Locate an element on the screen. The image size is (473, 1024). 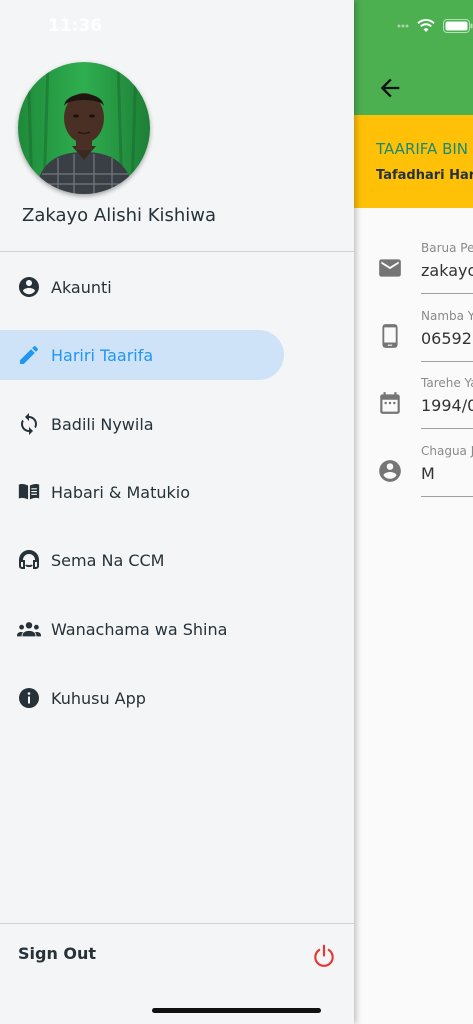
sync-icon is located at coordinates (29, 424).